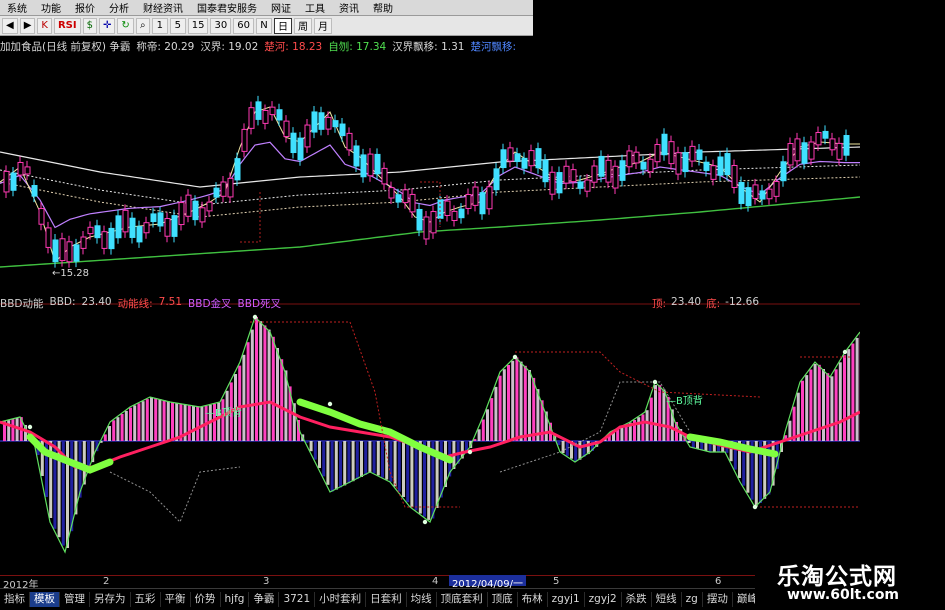  What do you see at coordinates (264, 599) in the screenshot?
I see `formula-tab-8: 争霸` at bounding box center [264, 599].